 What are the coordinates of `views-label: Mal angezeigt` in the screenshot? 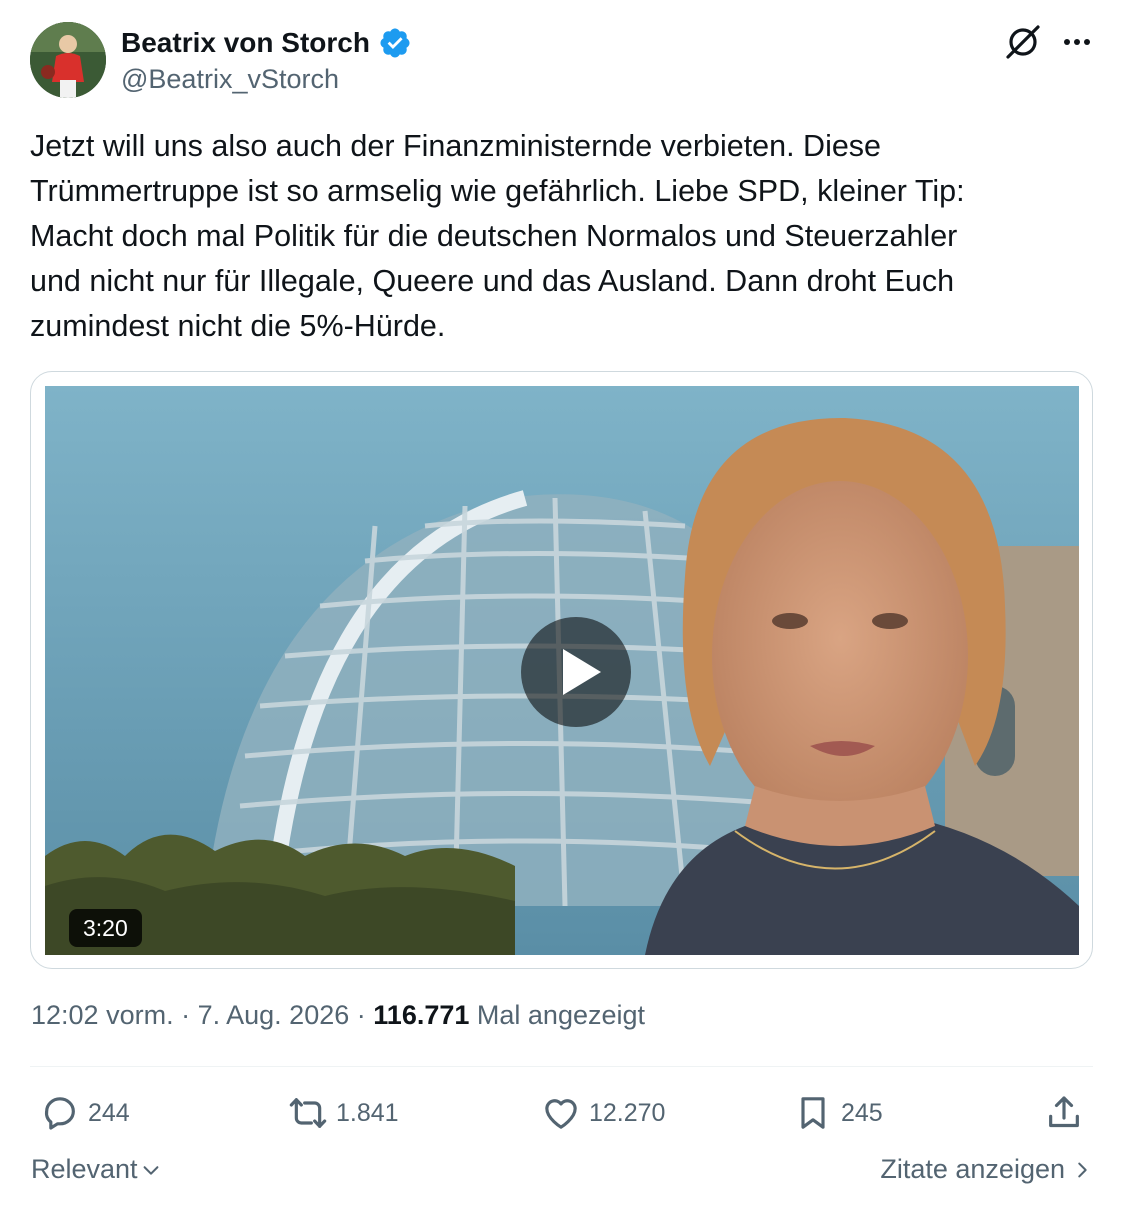 It's located at (561, 1015).